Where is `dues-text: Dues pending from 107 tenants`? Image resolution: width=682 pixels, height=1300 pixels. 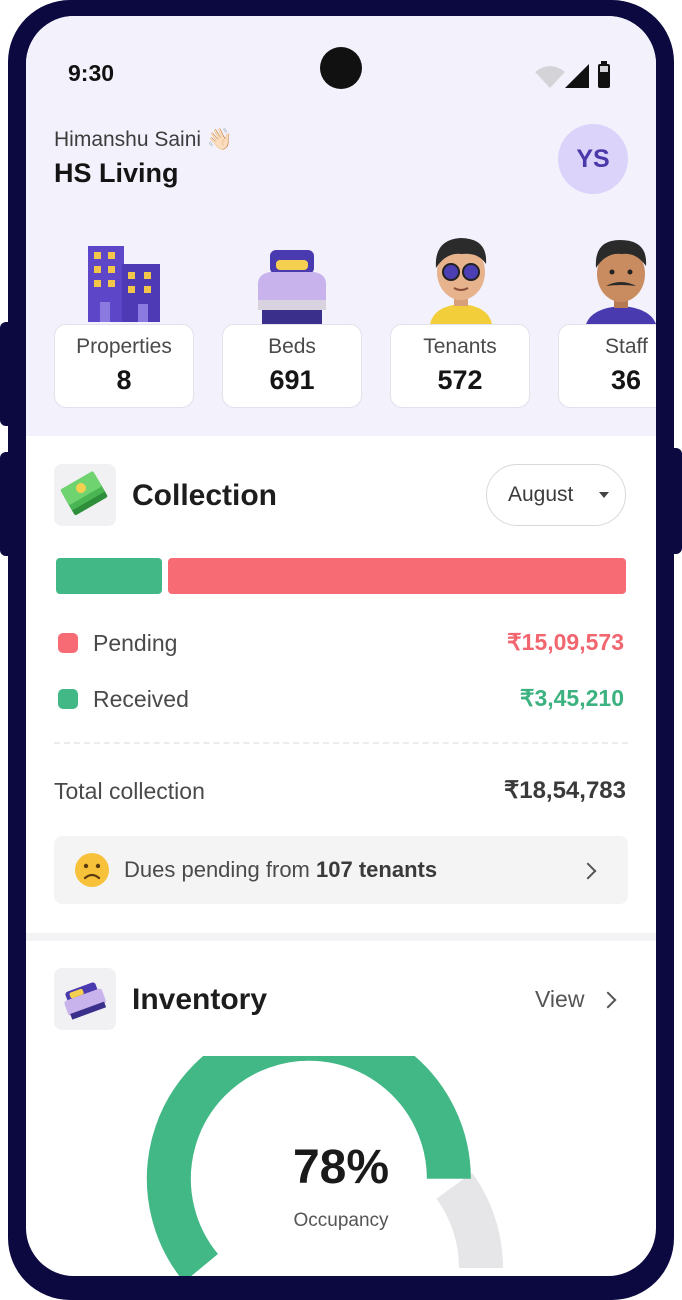
dues-text: Dues pending from 107 tenants is located at coordinates (280, 870).